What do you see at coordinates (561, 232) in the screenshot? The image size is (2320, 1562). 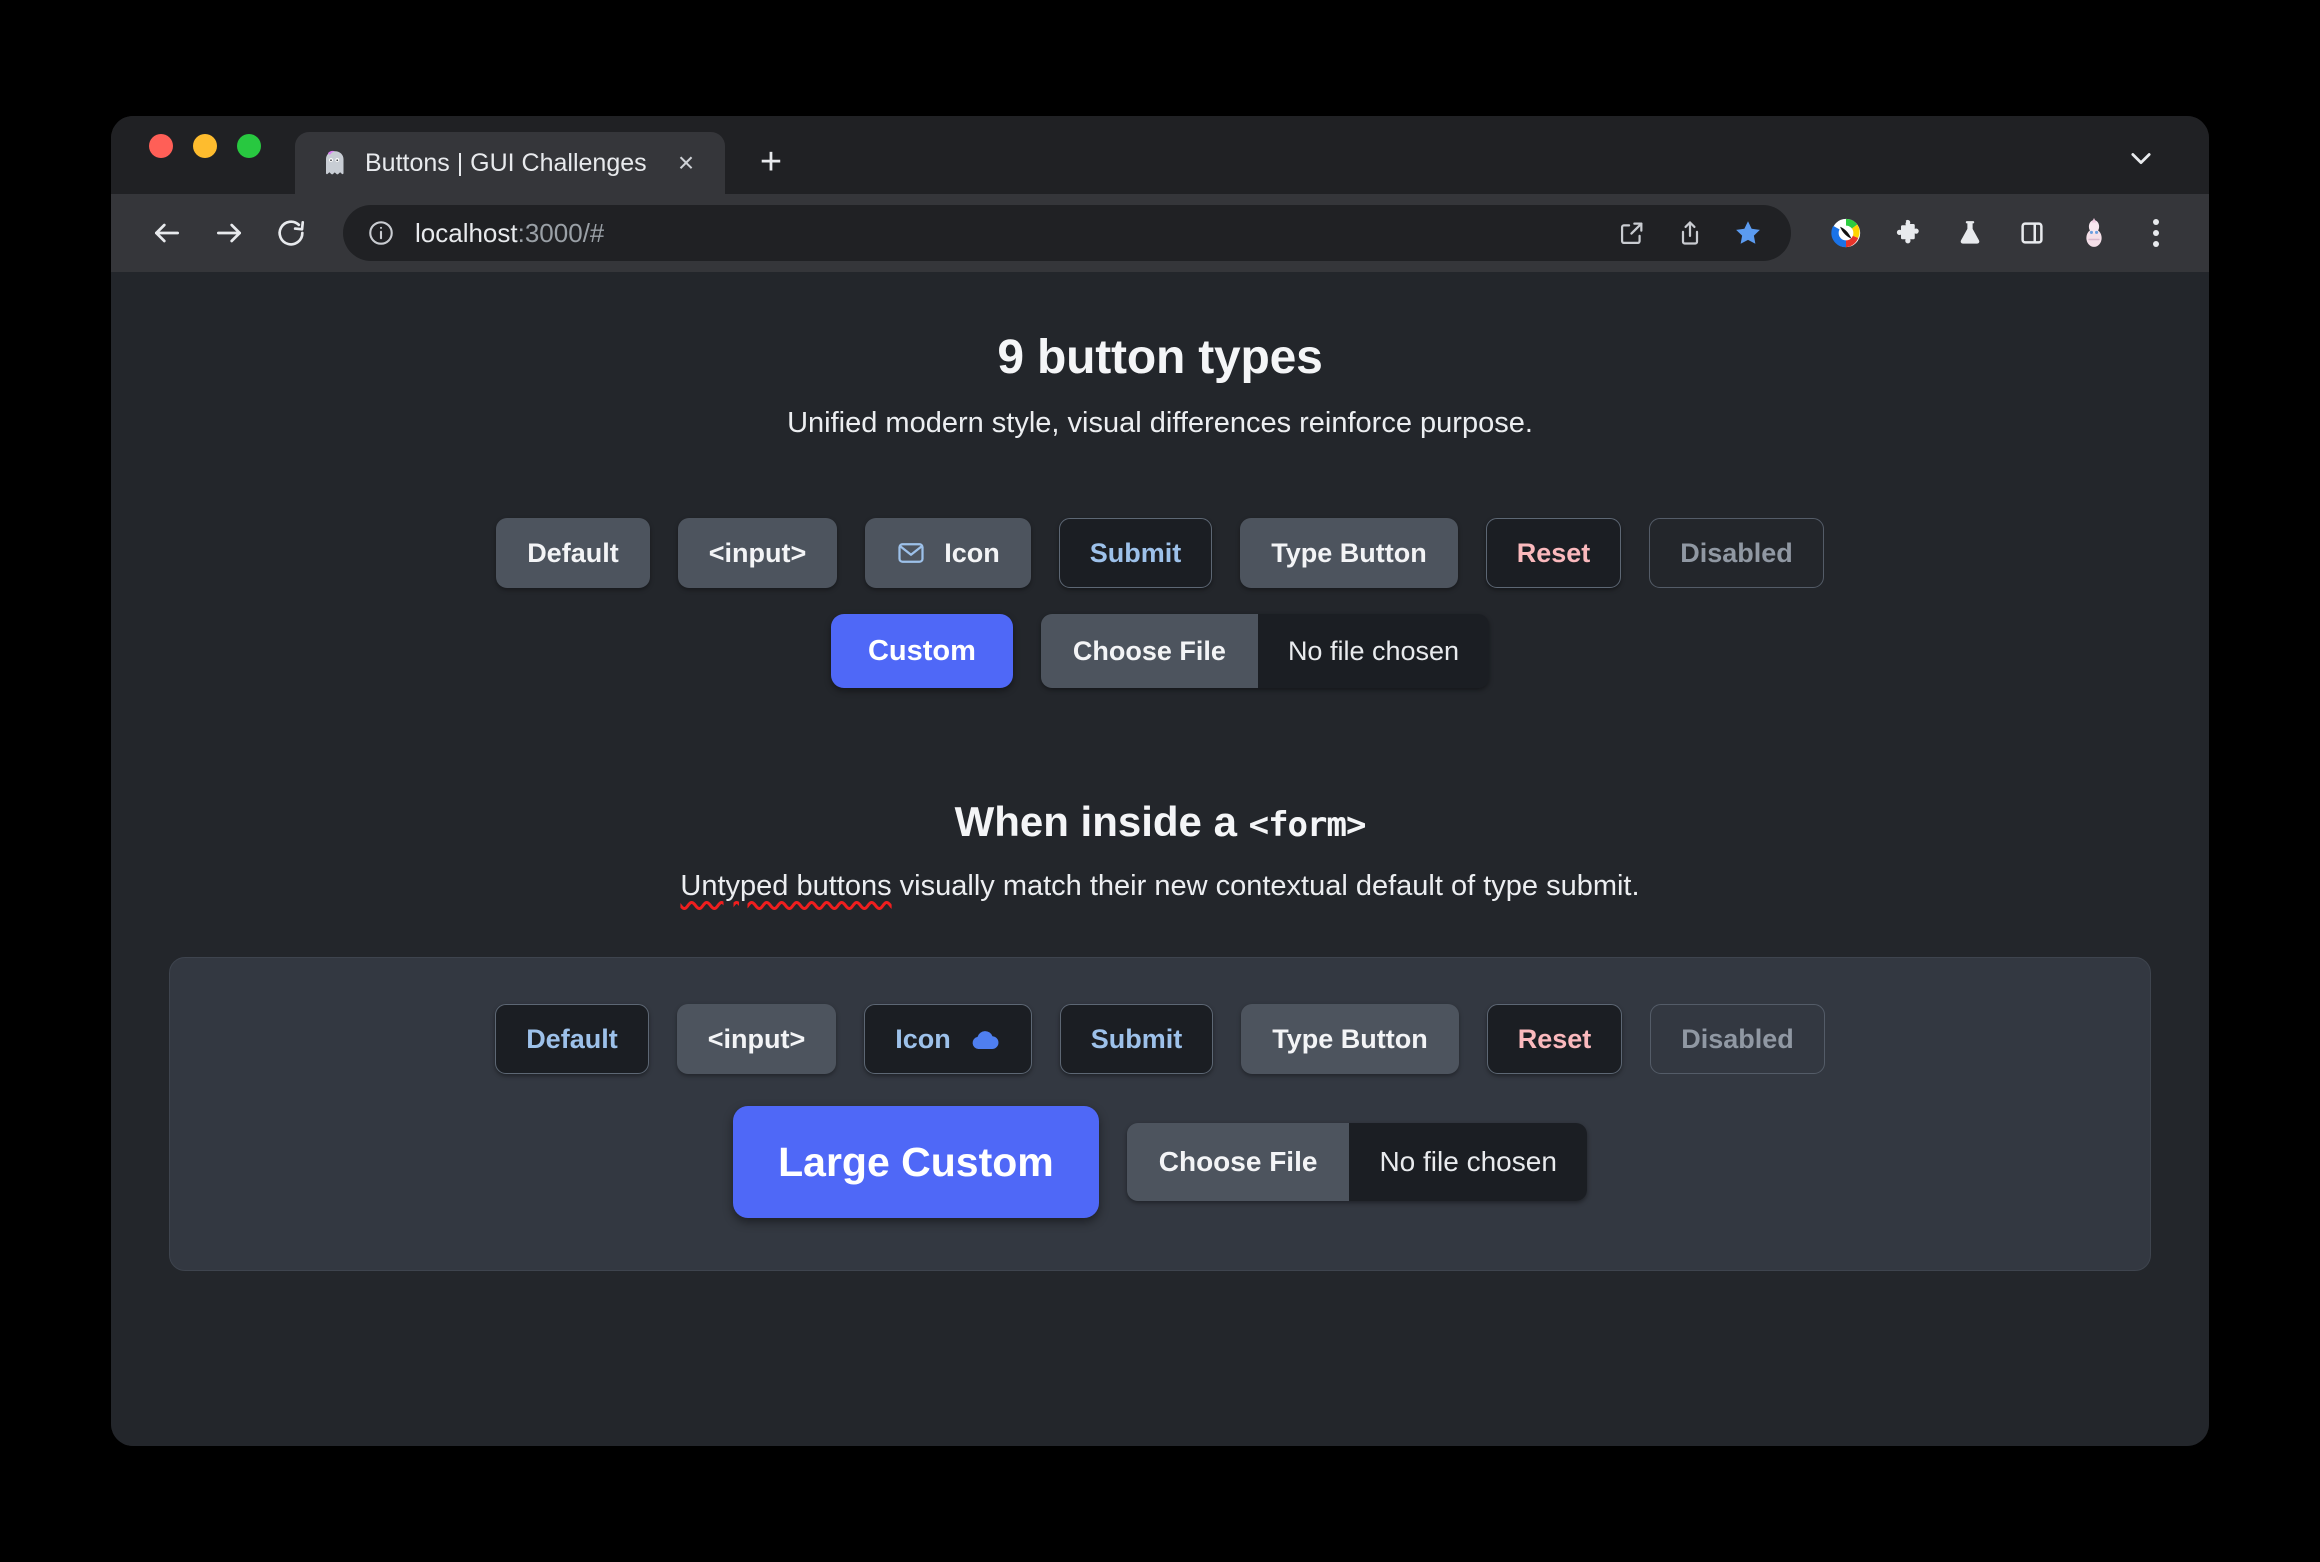 I see `url-path: :3000/#` at bounding box center [561, 232].